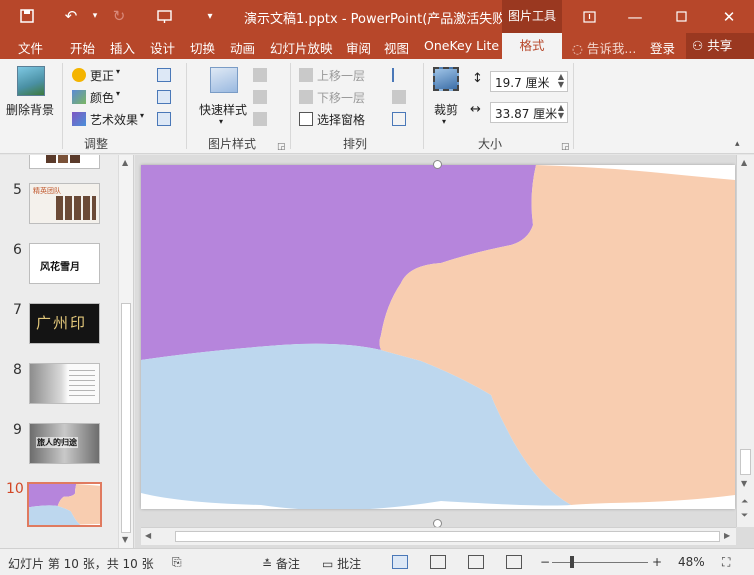 This screenshot has width=754, height=575. Describe the element at coordinates (95, 16) in the screenshot. I see `undo-dropdown-icon: ▾` at that location.